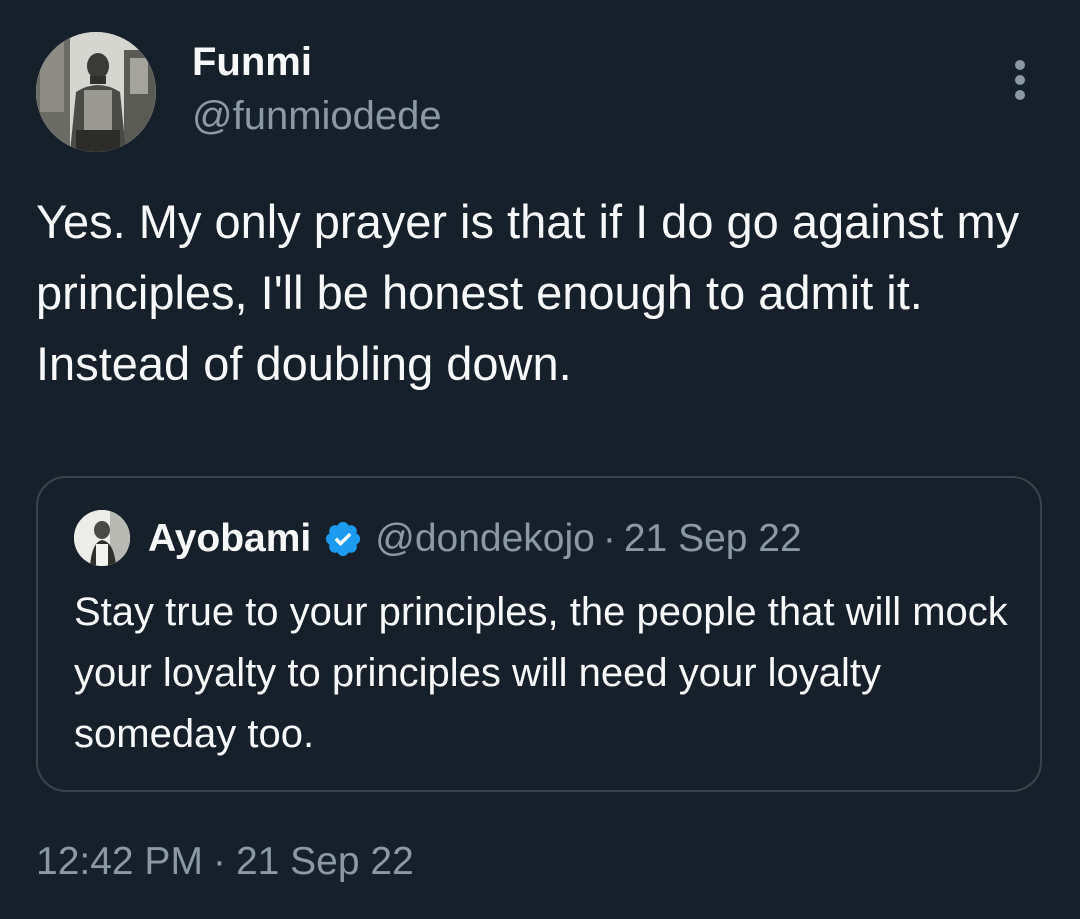 The image size is (1080, 919). I want to click on verified-badge-icon, so click(343, 539).